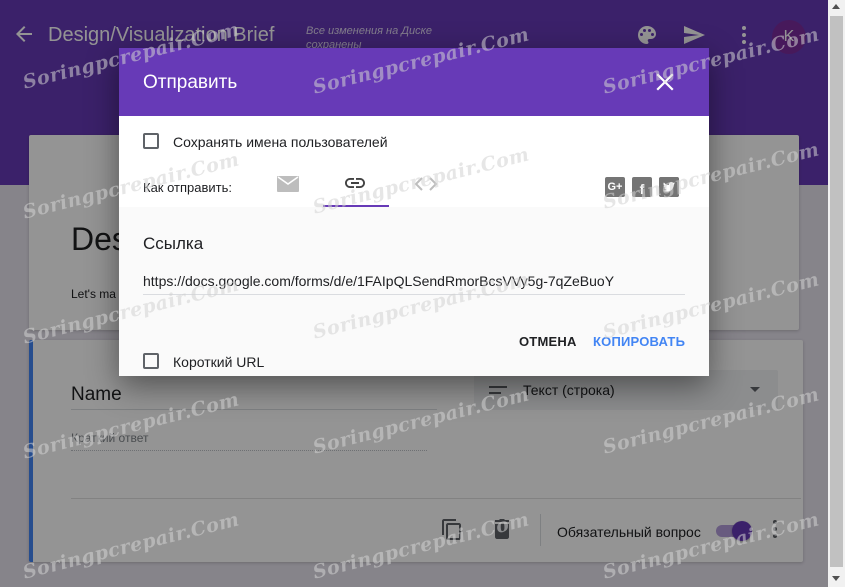 The image size is (845, 587). What do you see at coordinates (426, 184) in the screenshot?
I see `embed-code-icon` at bounding box center [426, 184].